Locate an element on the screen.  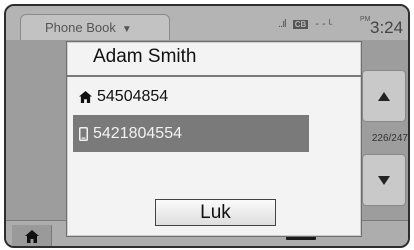
scroll-up-button is located at coordinates (384, 96).